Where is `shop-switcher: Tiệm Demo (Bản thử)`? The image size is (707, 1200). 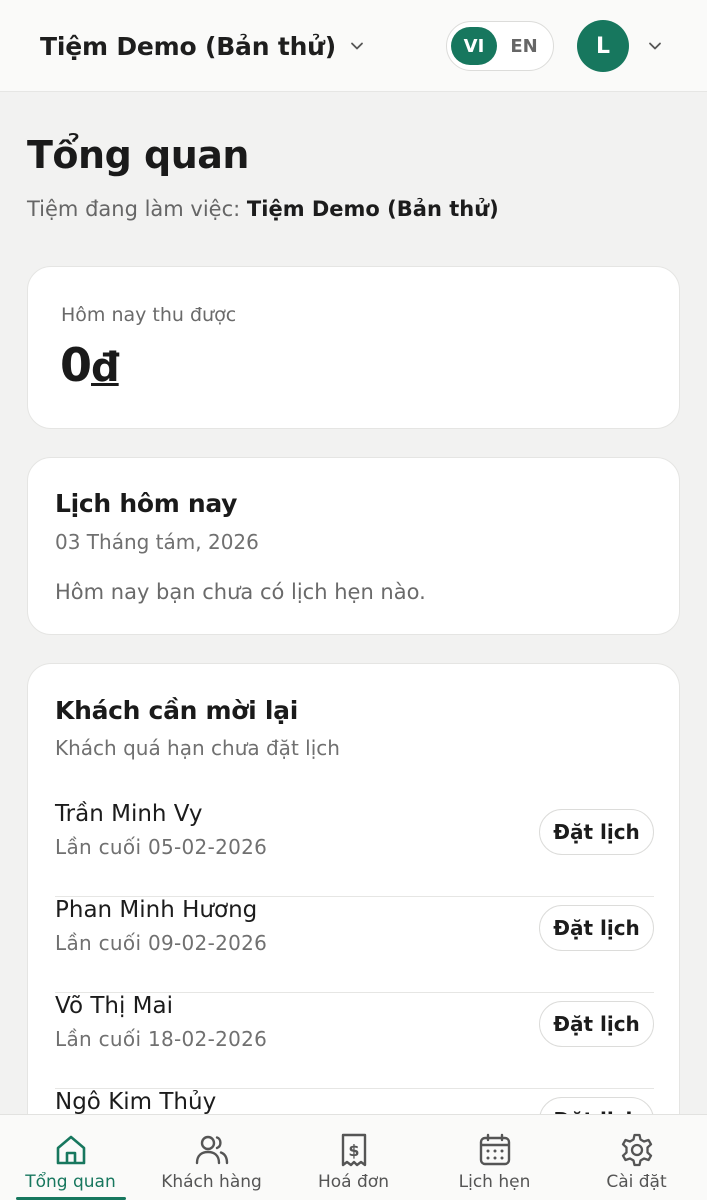 shop-switcher: Tiệm Demo (Bản thử) is located at coordinates (202, 46).